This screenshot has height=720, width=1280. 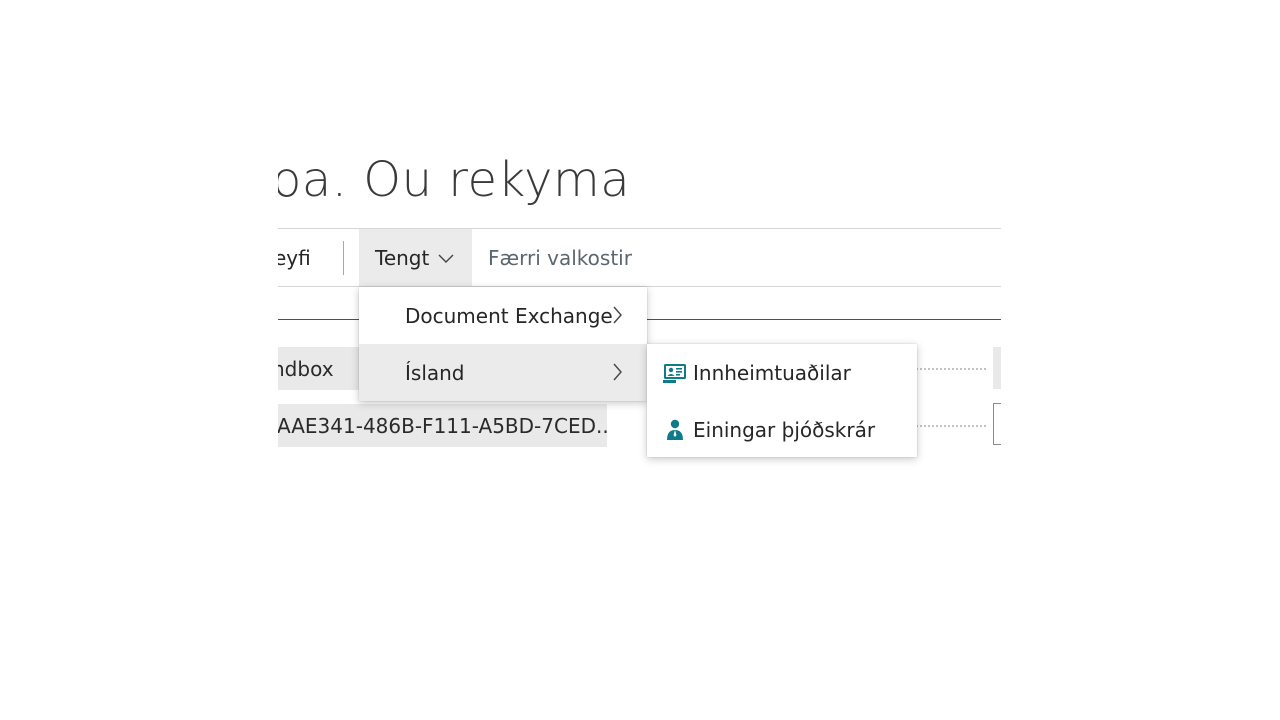 I want to click on action-partial-label: eyfi, so click(x=294, y=257).